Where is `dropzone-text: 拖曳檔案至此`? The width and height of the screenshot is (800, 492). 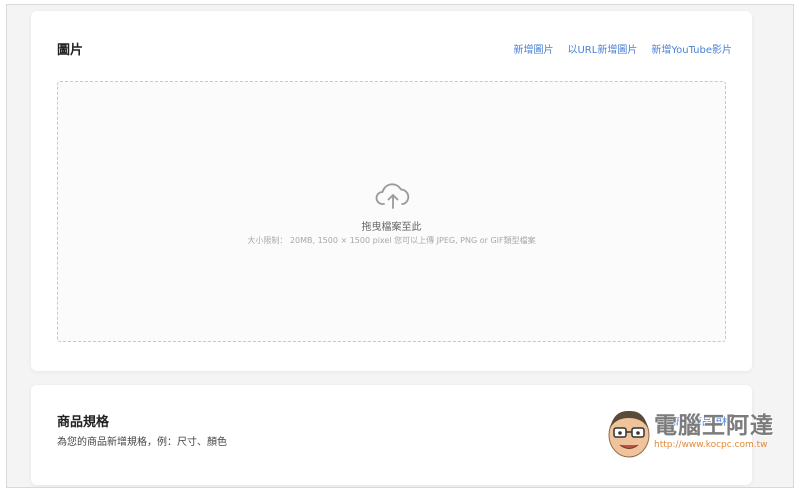
dropzone-text: 拖曳檔案至此 is located at coordinates (391, 227).